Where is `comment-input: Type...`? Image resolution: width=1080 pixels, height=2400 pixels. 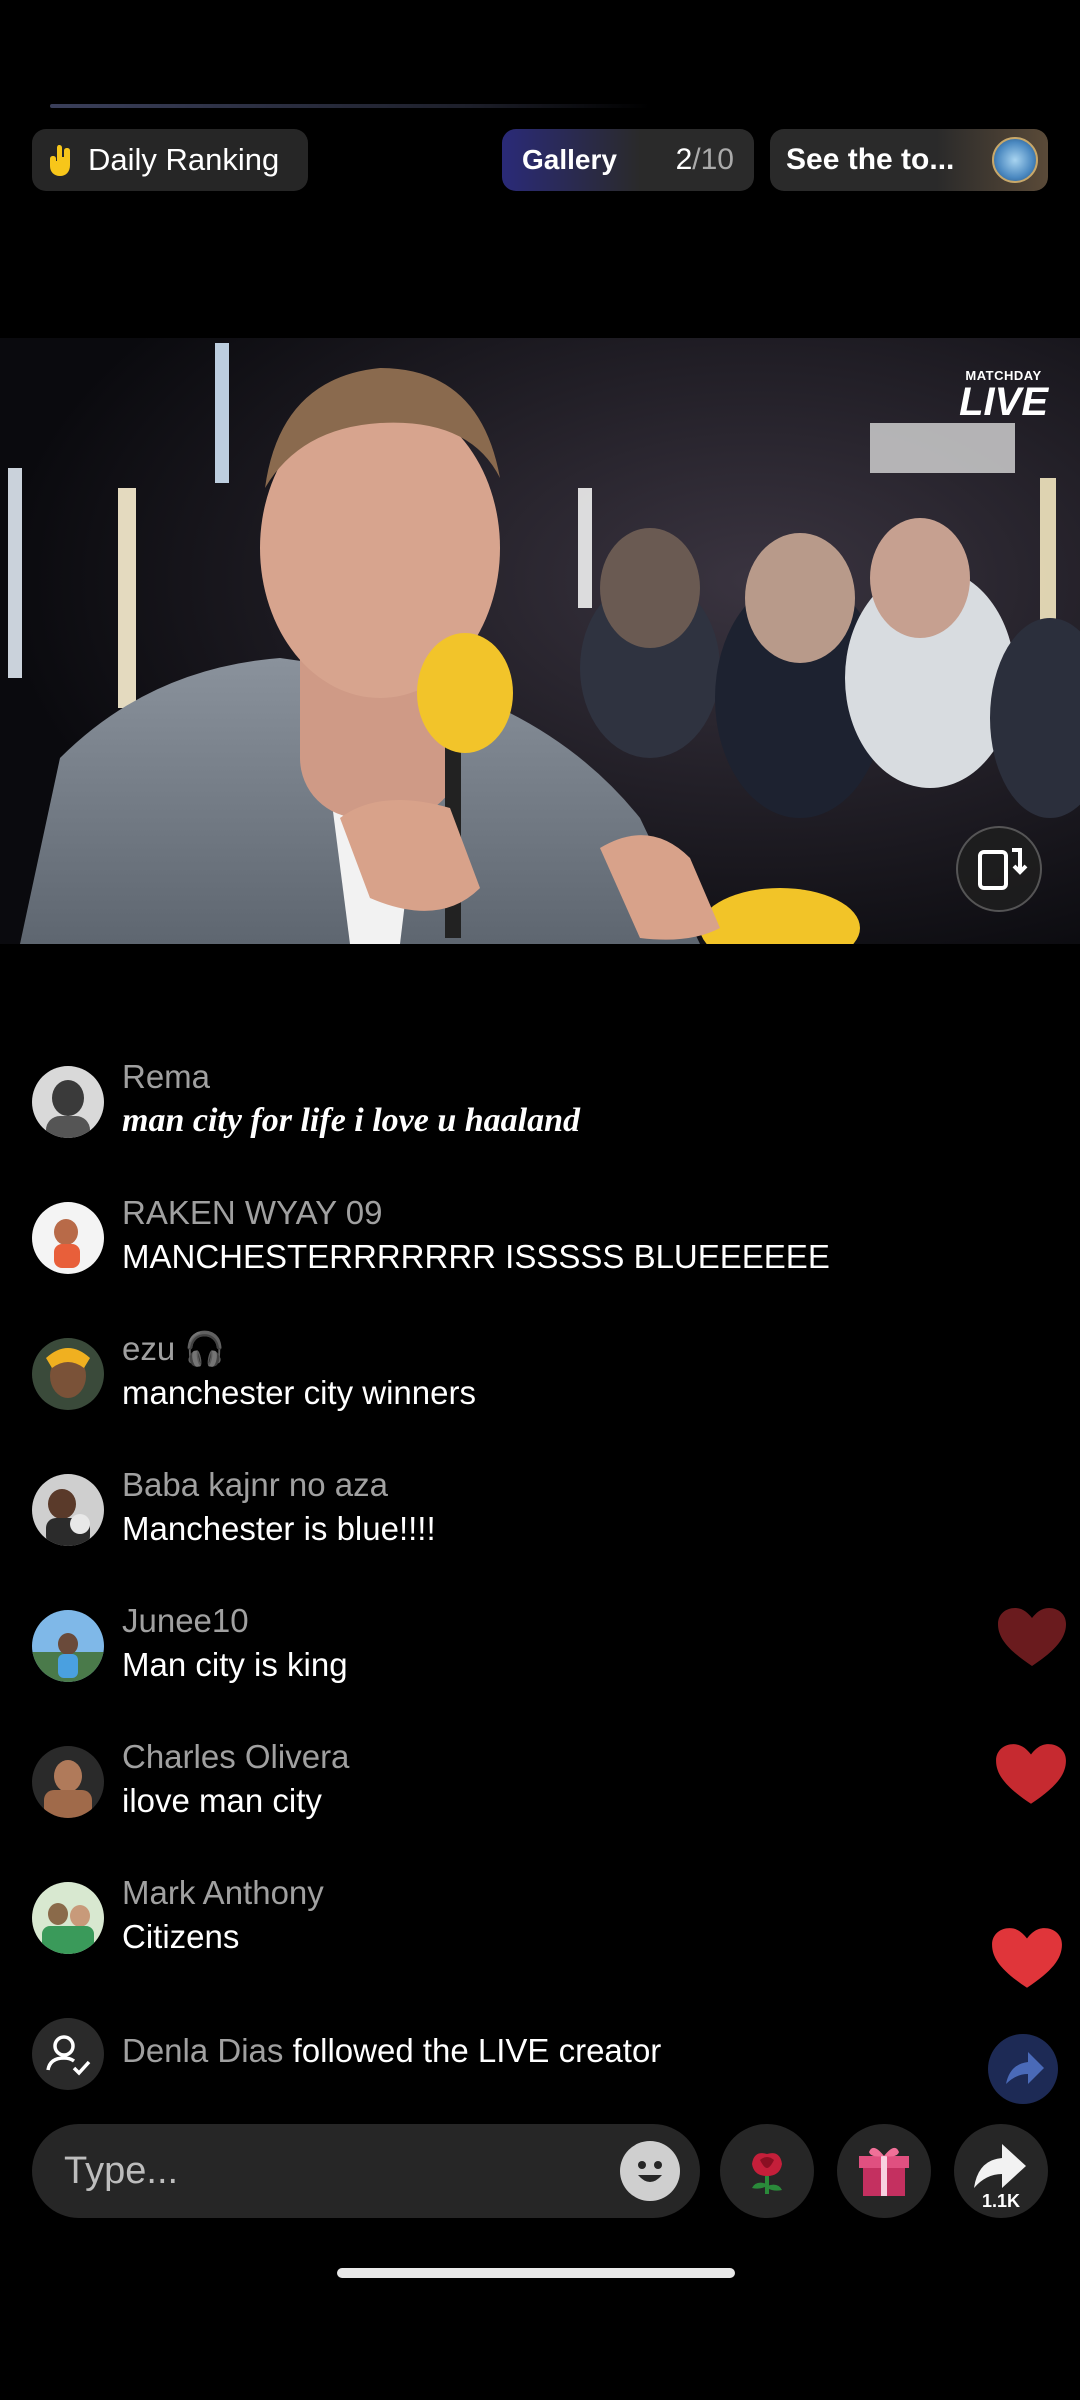 comment-input: Type... is located at coordinates (366, 2171).